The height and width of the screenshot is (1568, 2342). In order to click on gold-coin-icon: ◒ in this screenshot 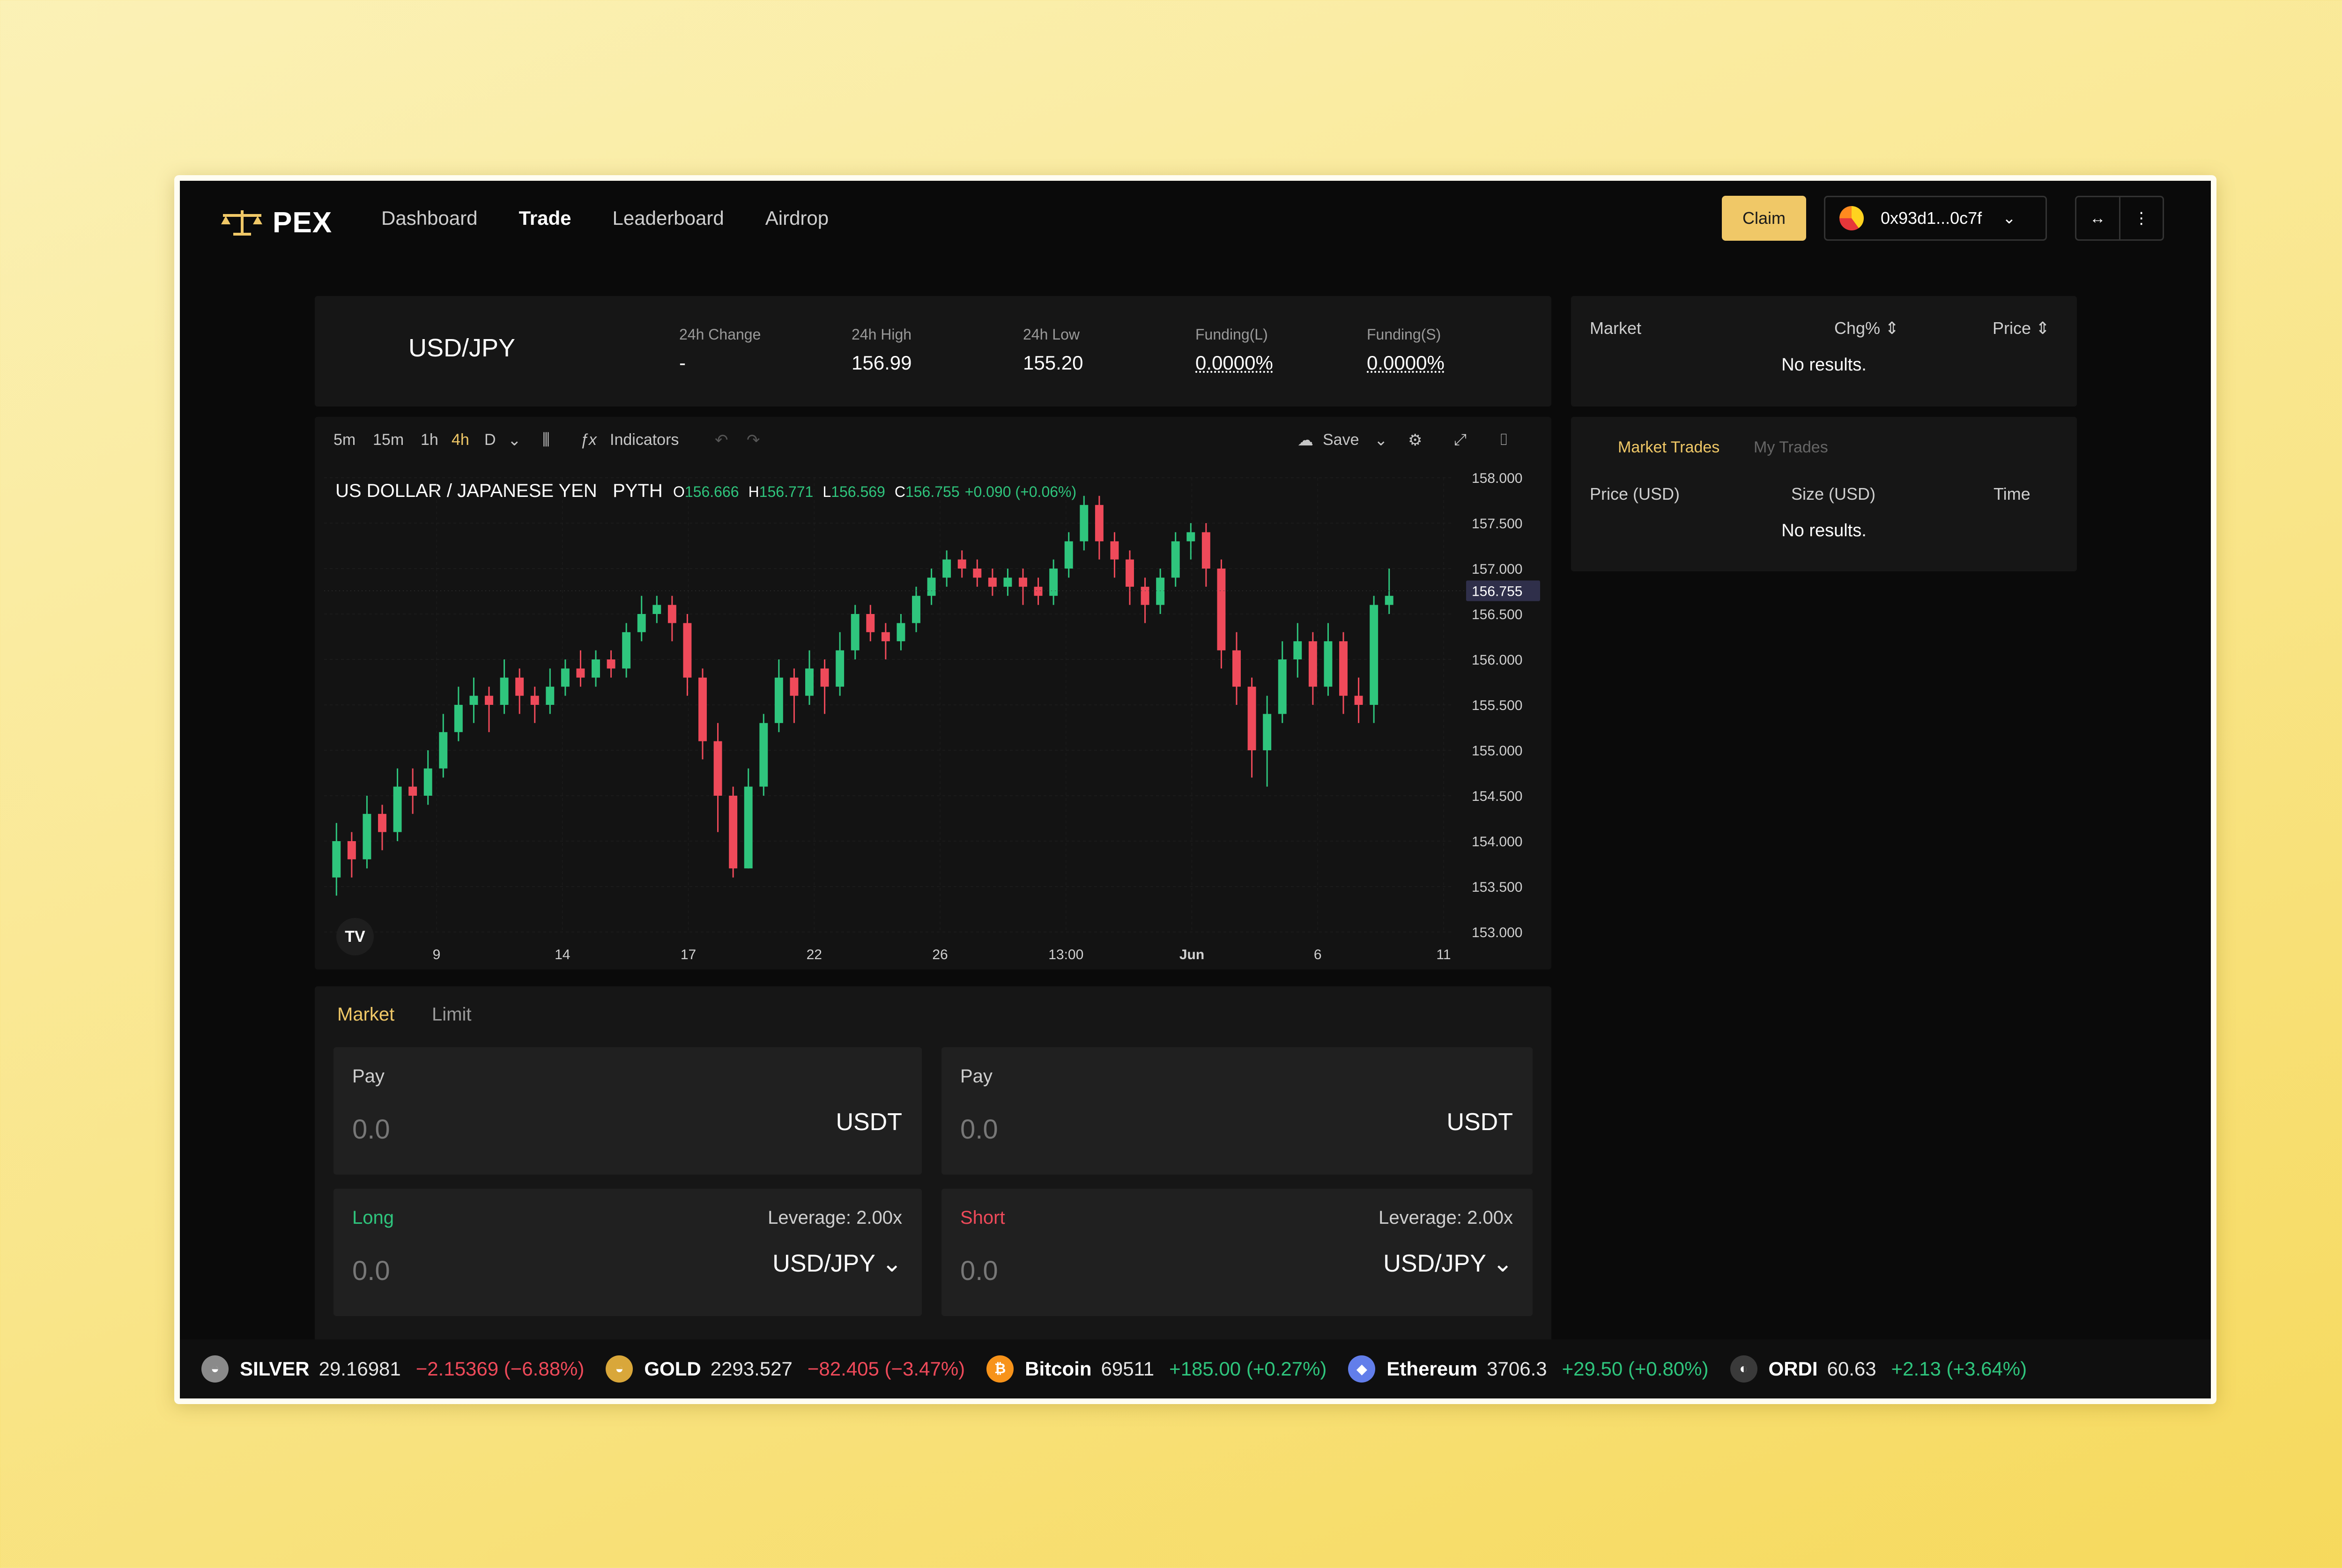, I will do `click(619, 1369)`.